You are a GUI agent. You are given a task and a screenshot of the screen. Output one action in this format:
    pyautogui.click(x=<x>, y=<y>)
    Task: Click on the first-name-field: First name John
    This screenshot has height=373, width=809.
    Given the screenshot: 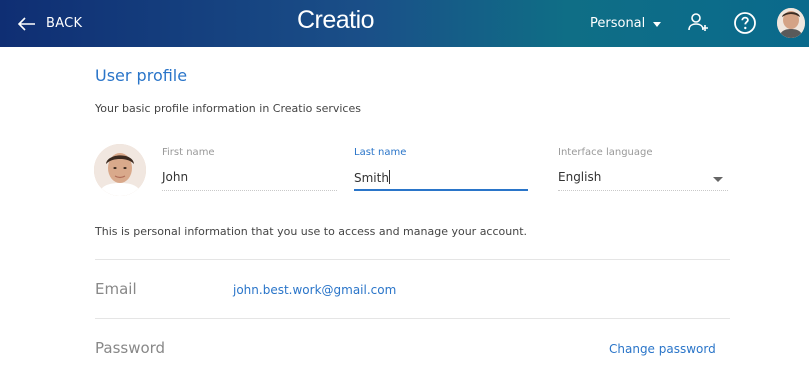 What is the action you would take?
    pyautogui.click(x=249, y=169)
    